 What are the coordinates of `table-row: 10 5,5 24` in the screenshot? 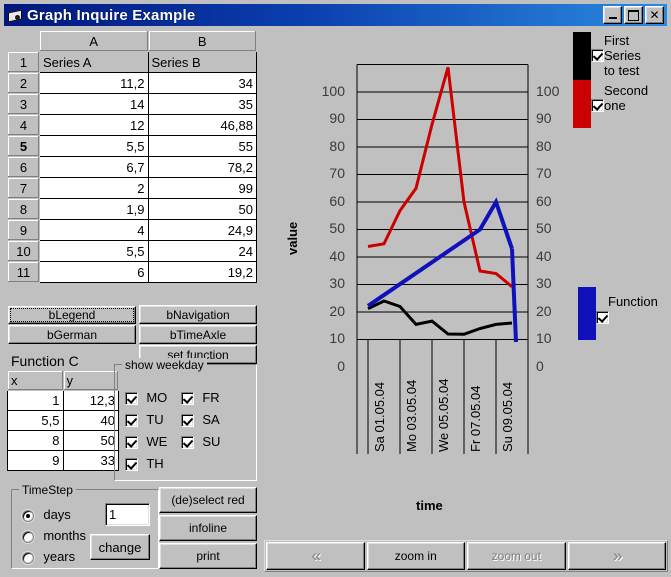 It's located at (132, 251).